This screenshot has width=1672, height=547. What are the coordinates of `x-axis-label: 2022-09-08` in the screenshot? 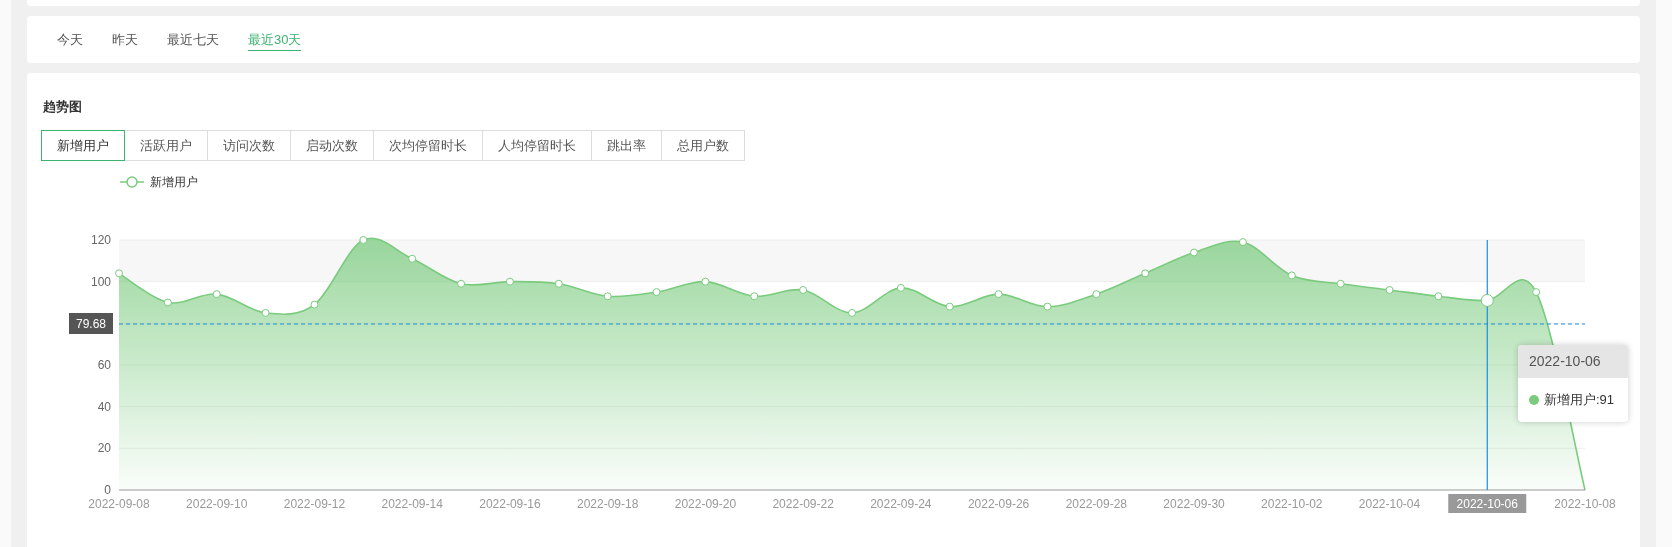 It's located at (119, 504).